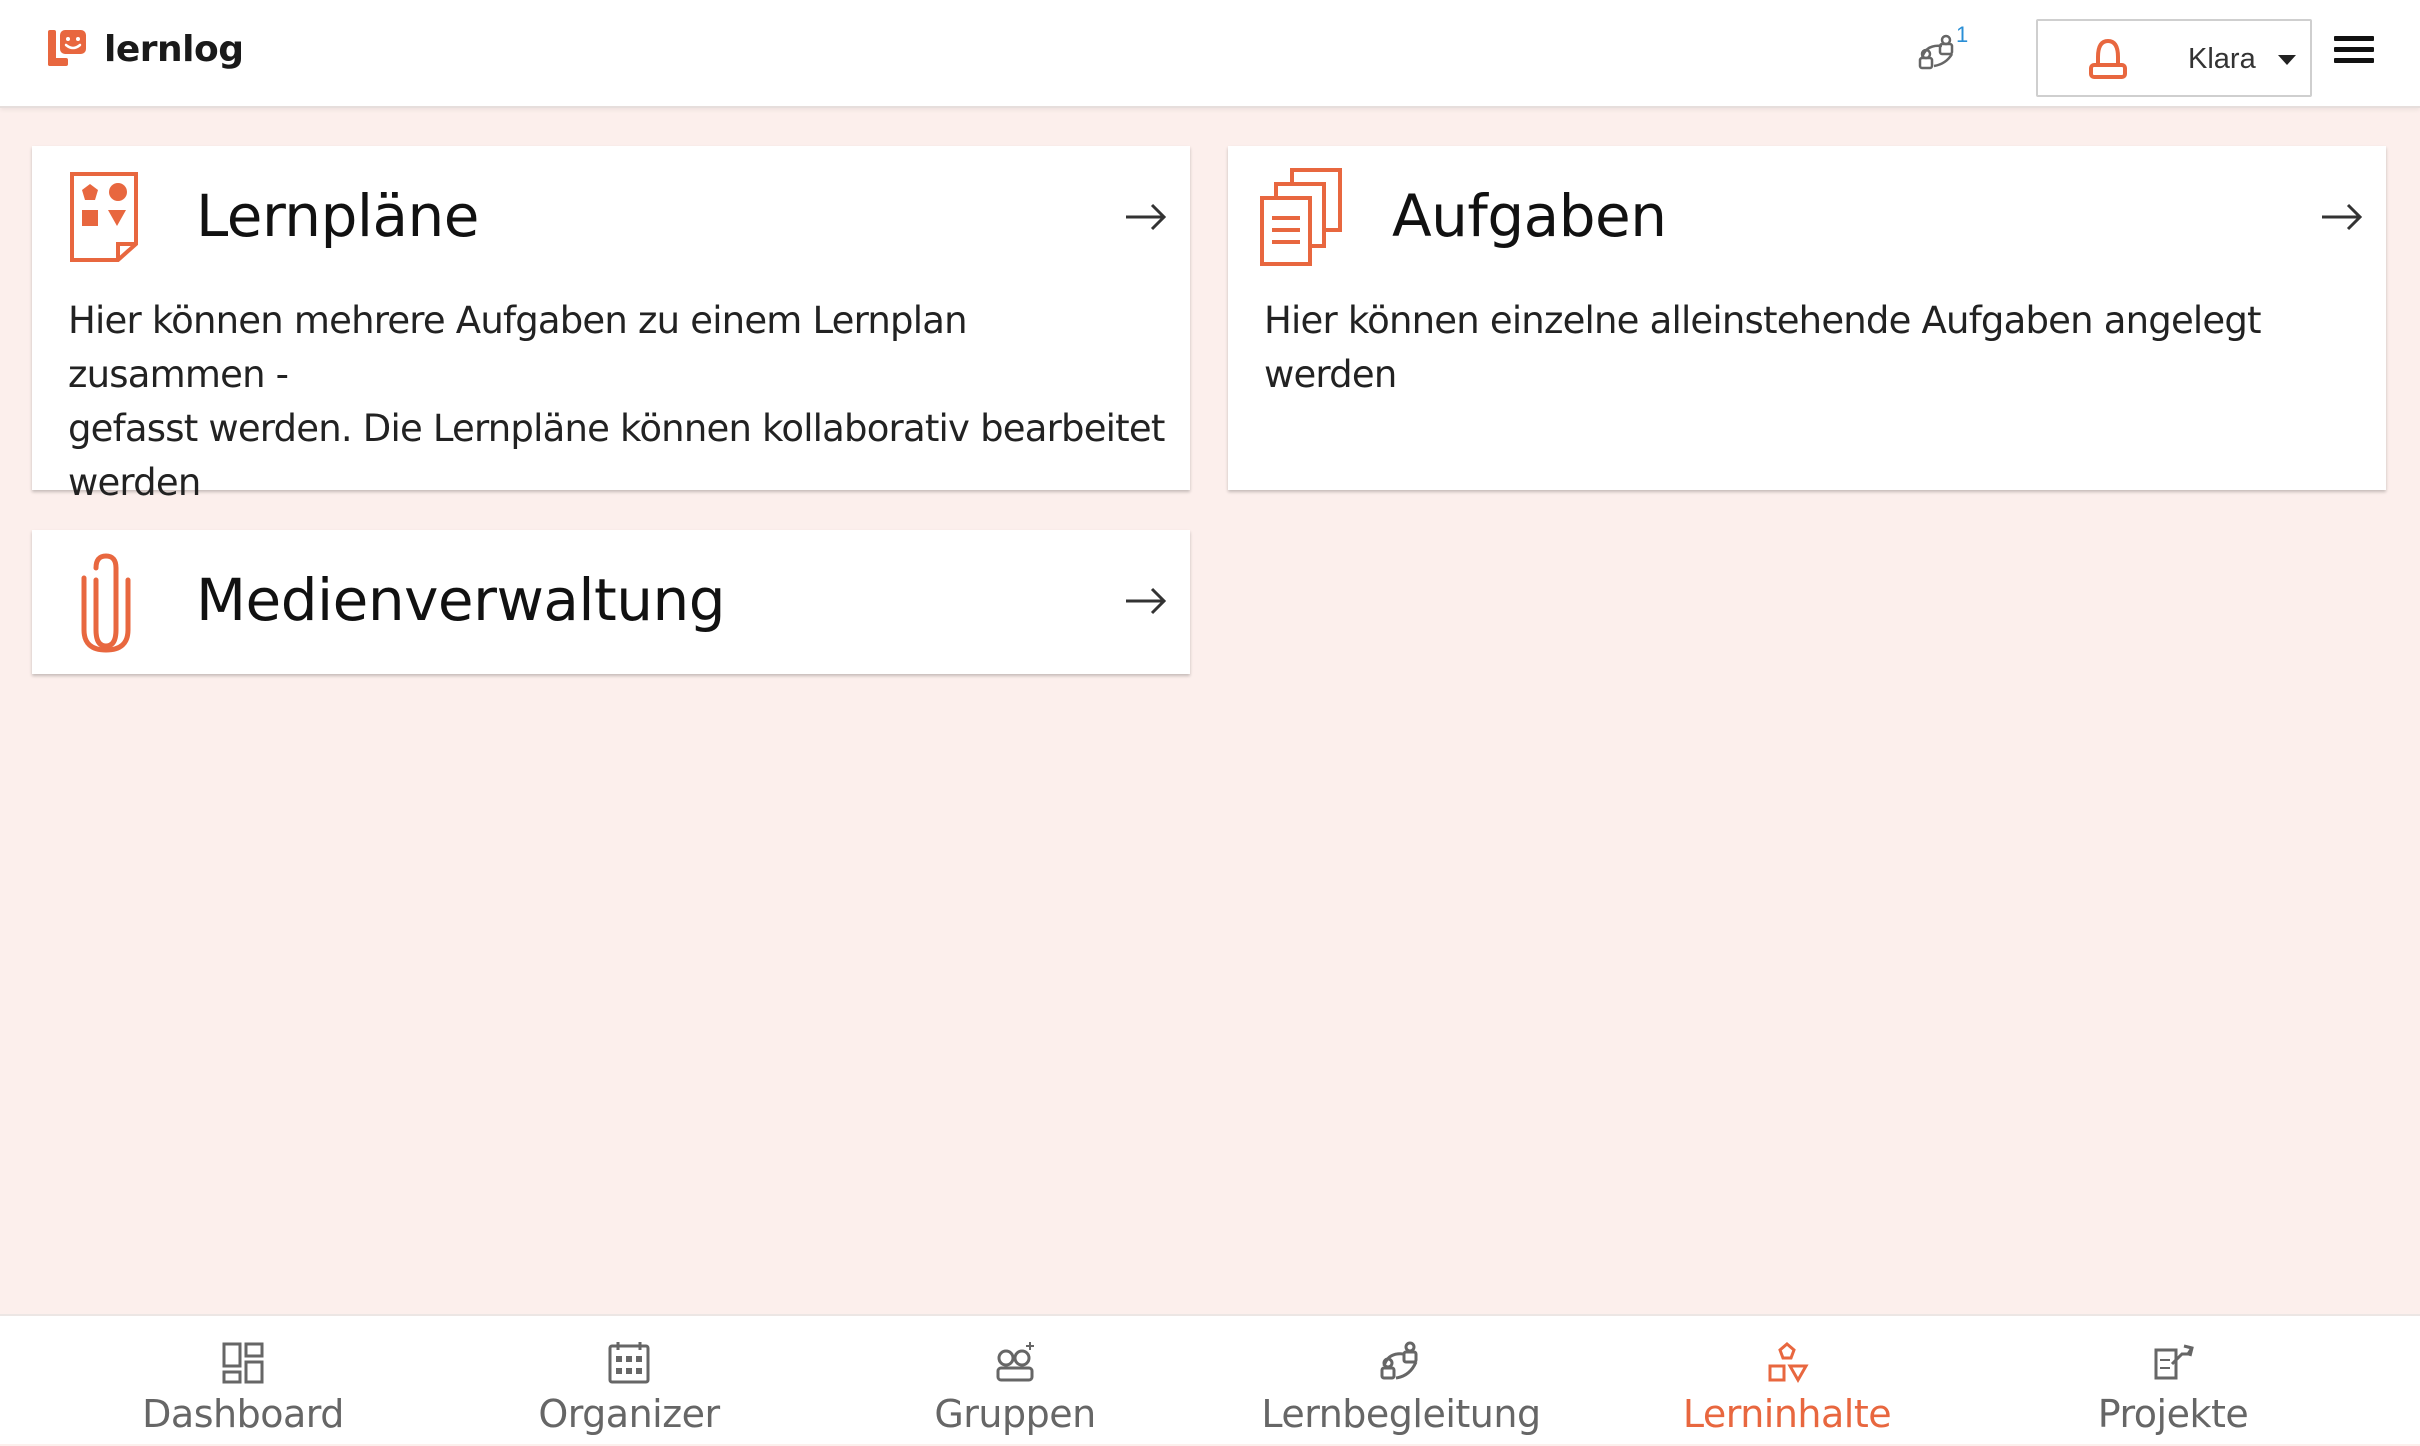 The height and width of the screenshot is (1446, 2420). What do you see at coordinates (2222, 59) in the screenshot?
I see `user-name: Klara` at bounding box center [2222, 59].